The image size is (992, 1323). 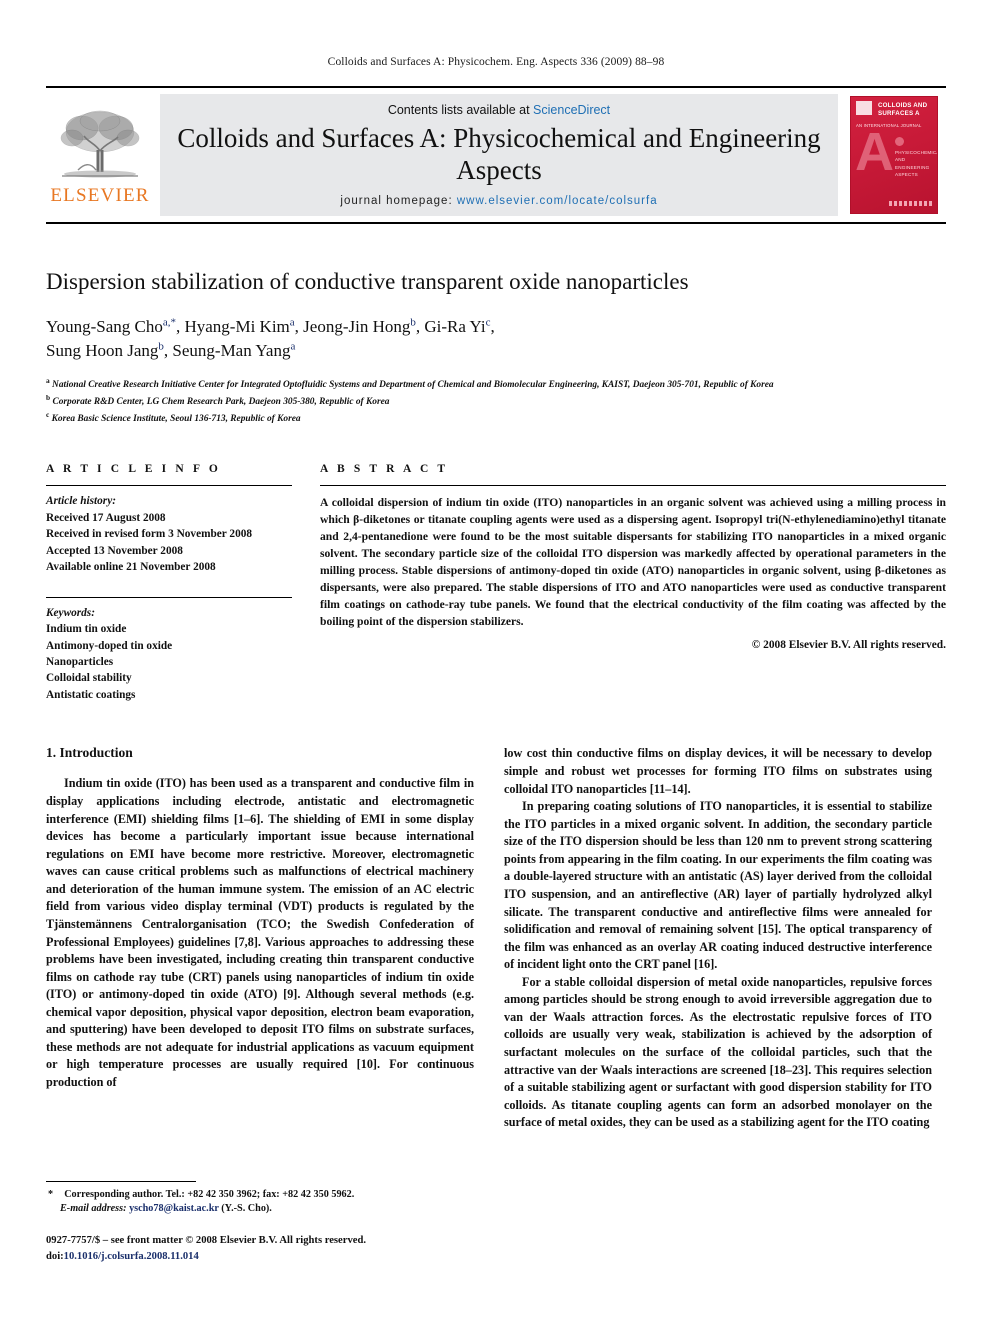 What do you see at coordinates (86, 629) in the screenshot?
I see `keyword-item: Indium tin oxide` at bounding box center [86, 629].